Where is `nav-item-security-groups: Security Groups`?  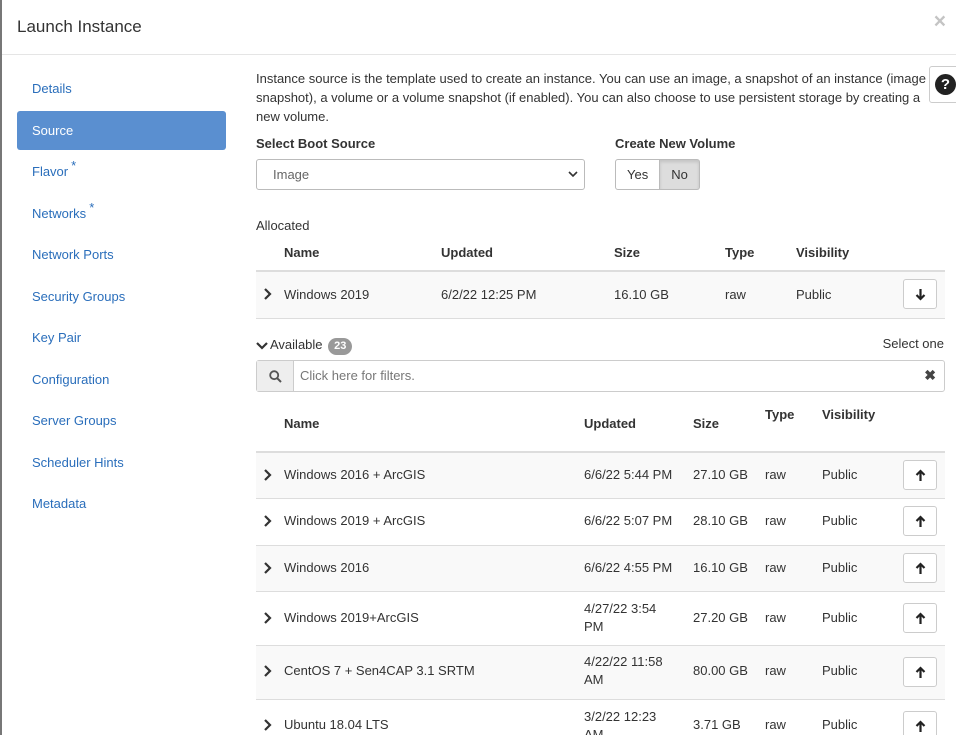 nav-item-security-groups: Security Groups is located at coordinates (121, 296).